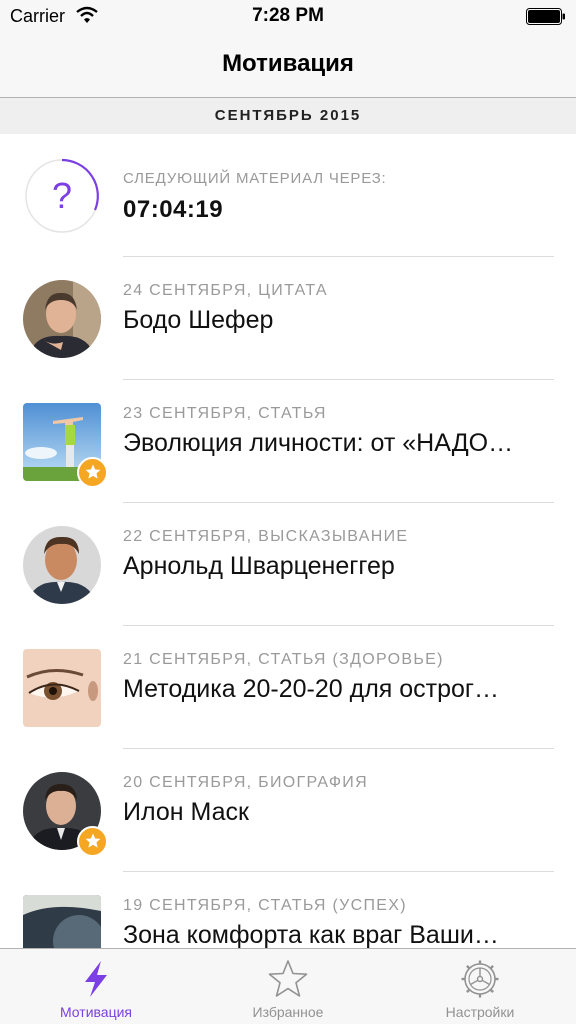 Image resolution: width=576 pixels, height=1024 pixels. I want to click on tab-bar: Мотивация Избранное Настройки, so click(288, 986).